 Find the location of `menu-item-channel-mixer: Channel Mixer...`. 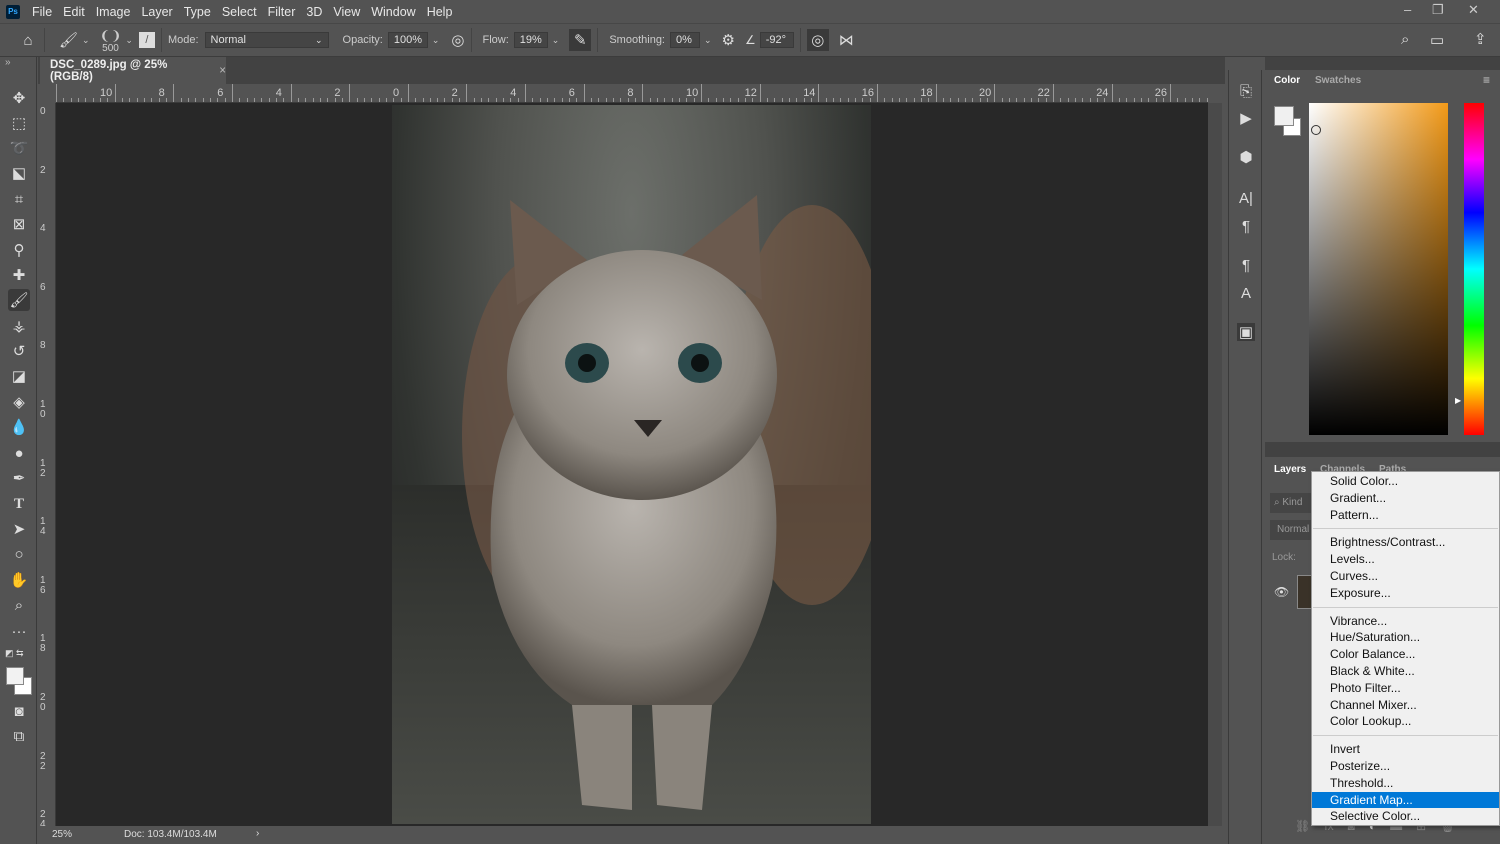

menu-item-channel-mixer: Channel Mixer... is located at coordinates (1405, 705).